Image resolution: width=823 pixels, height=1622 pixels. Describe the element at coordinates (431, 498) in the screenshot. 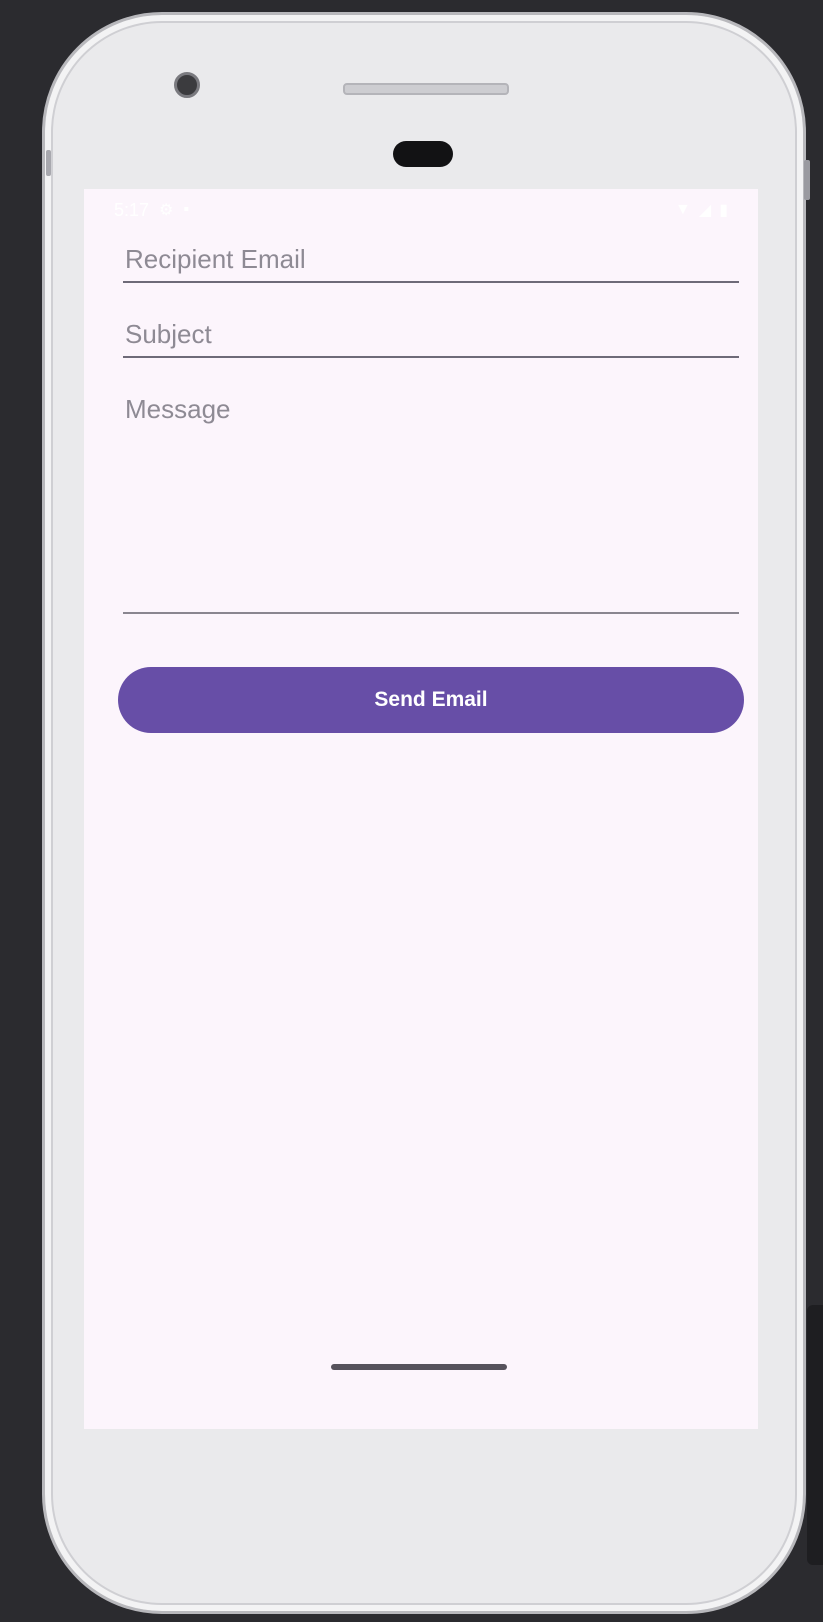

I see `message-input` at that location.